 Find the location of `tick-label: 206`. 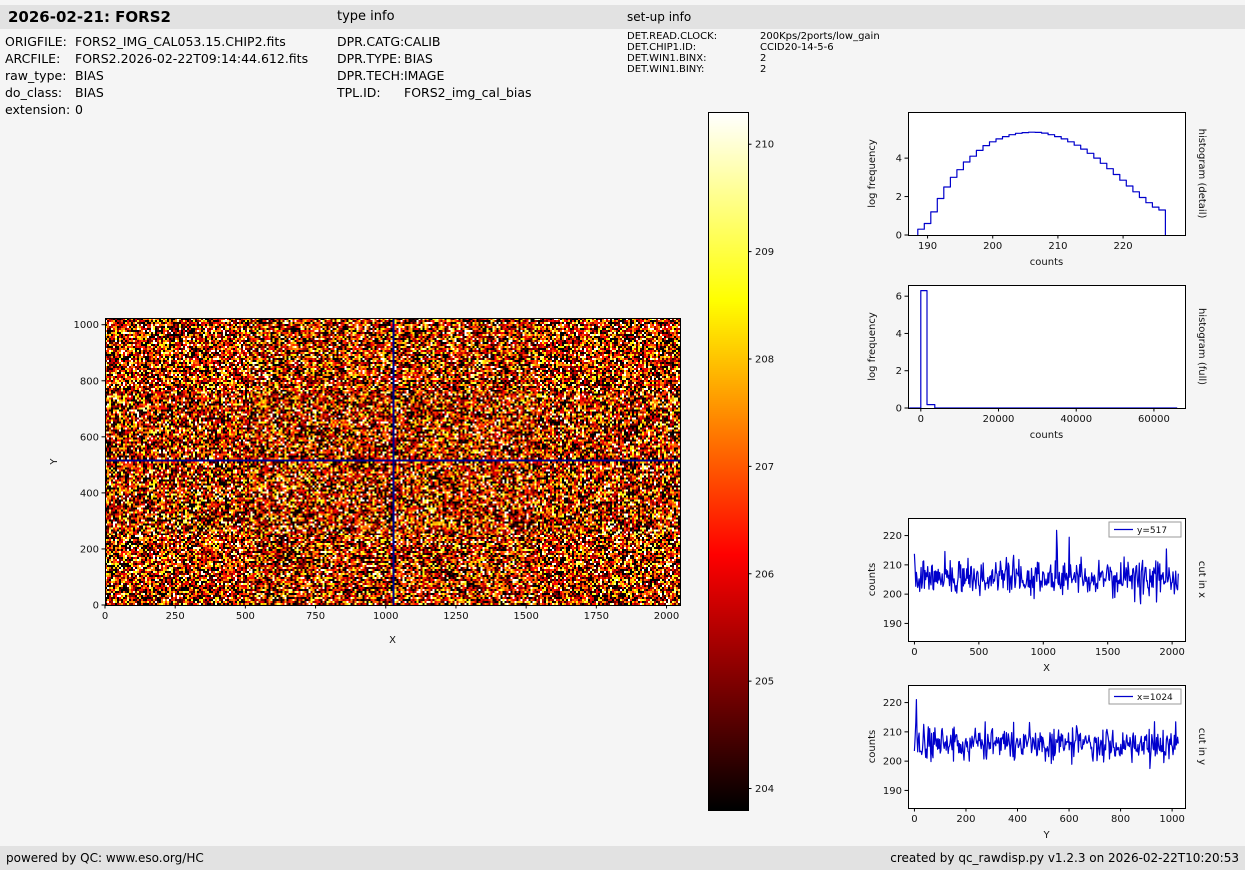

tick-label: 206 is located at coordinates (764, 574).